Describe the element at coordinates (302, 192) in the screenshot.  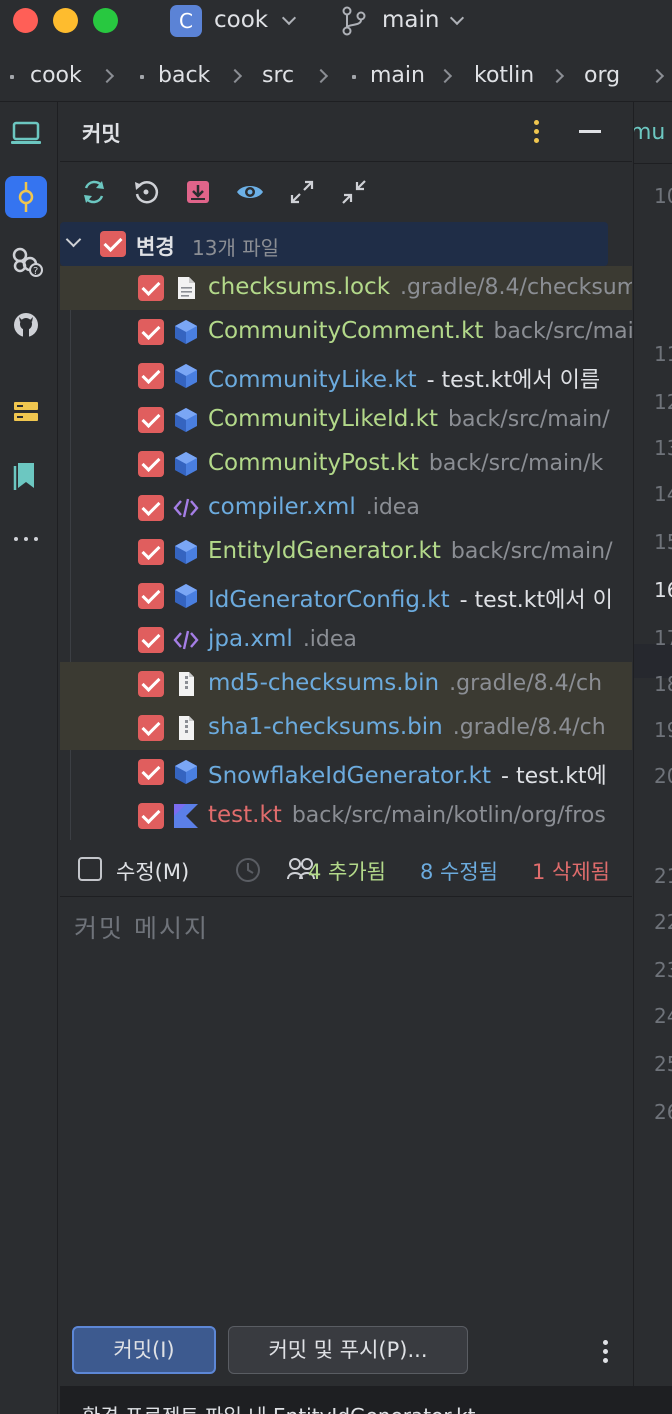
I see `expand-all-icon` at that location.